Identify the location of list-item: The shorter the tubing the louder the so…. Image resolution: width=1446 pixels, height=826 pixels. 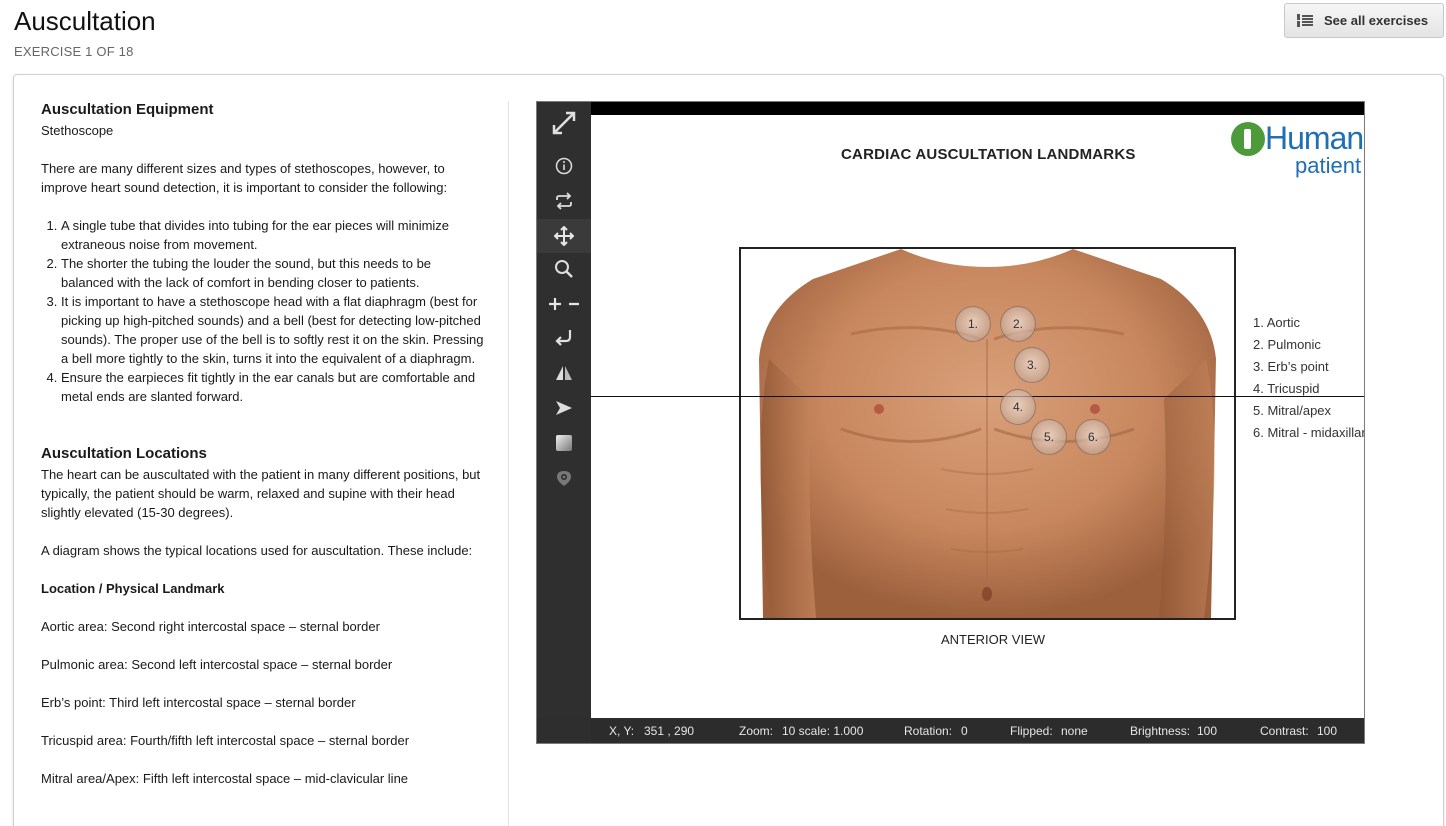
(273, 273).